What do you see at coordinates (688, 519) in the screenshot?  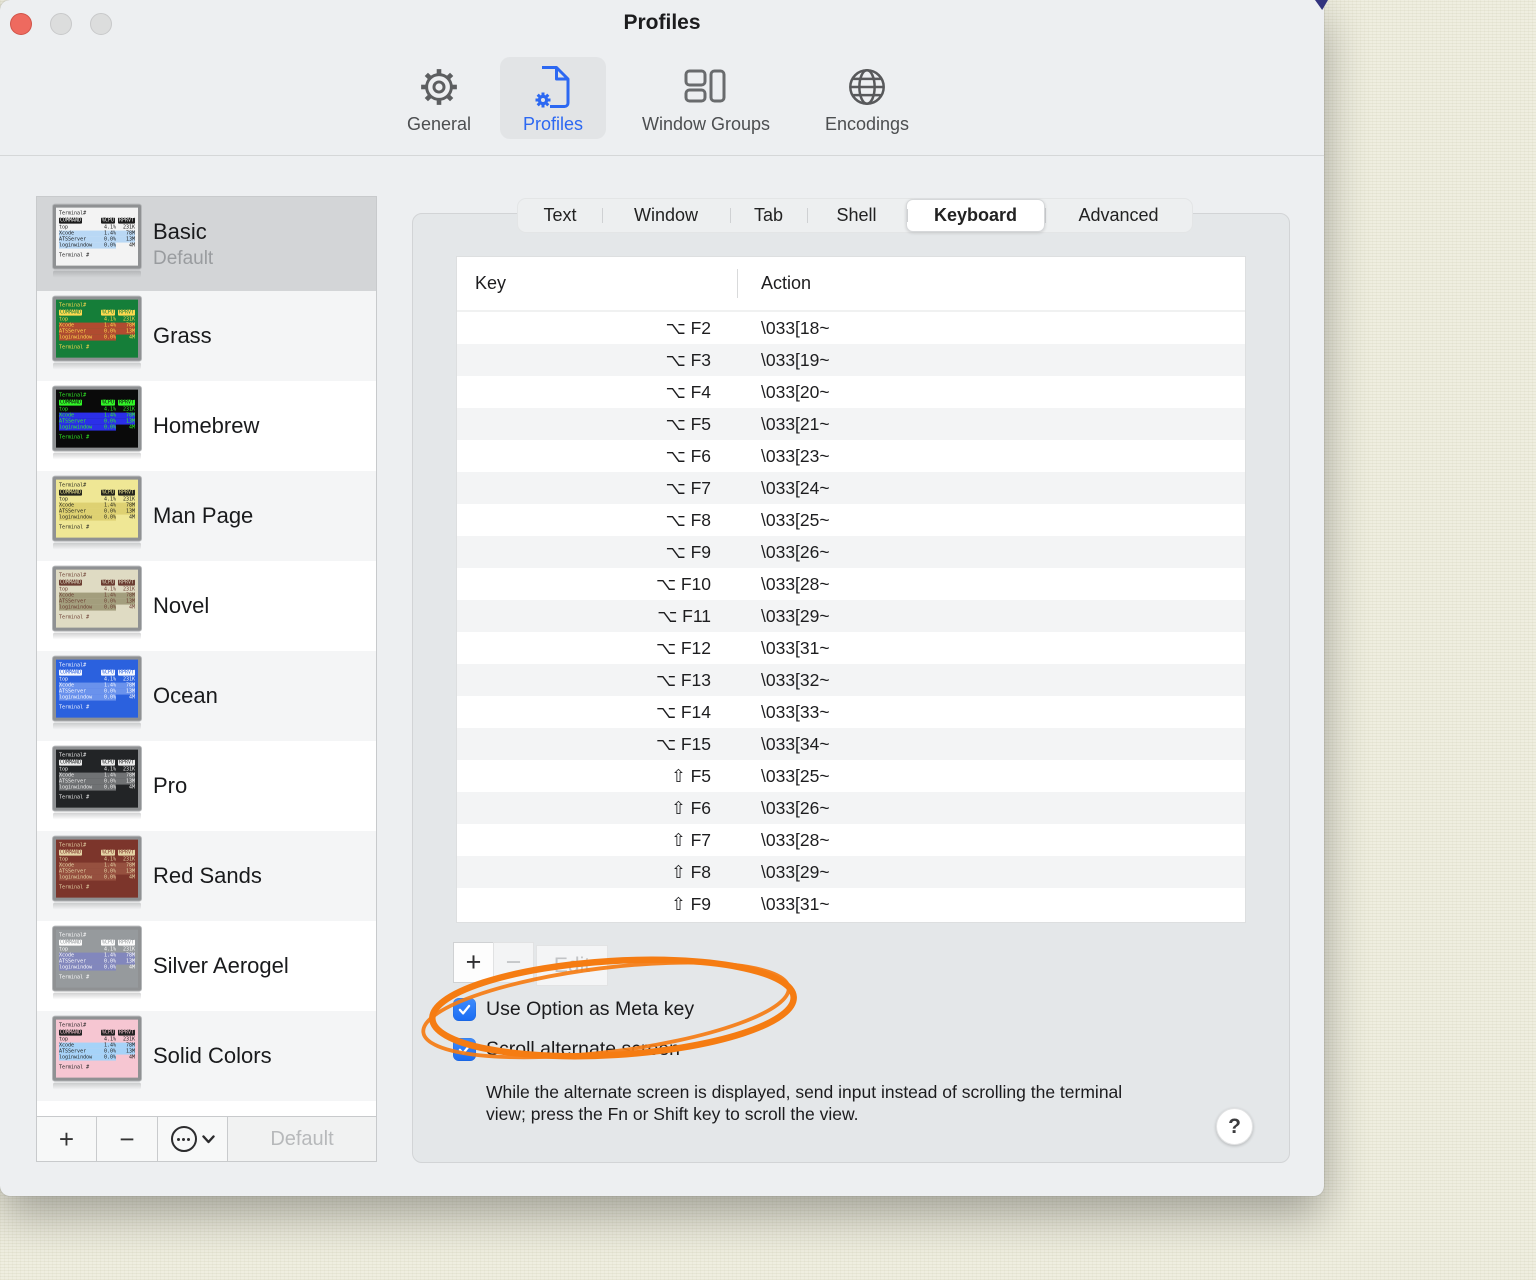 I see `key-cell: ⌥ F8` at bounding box center [688, 519].